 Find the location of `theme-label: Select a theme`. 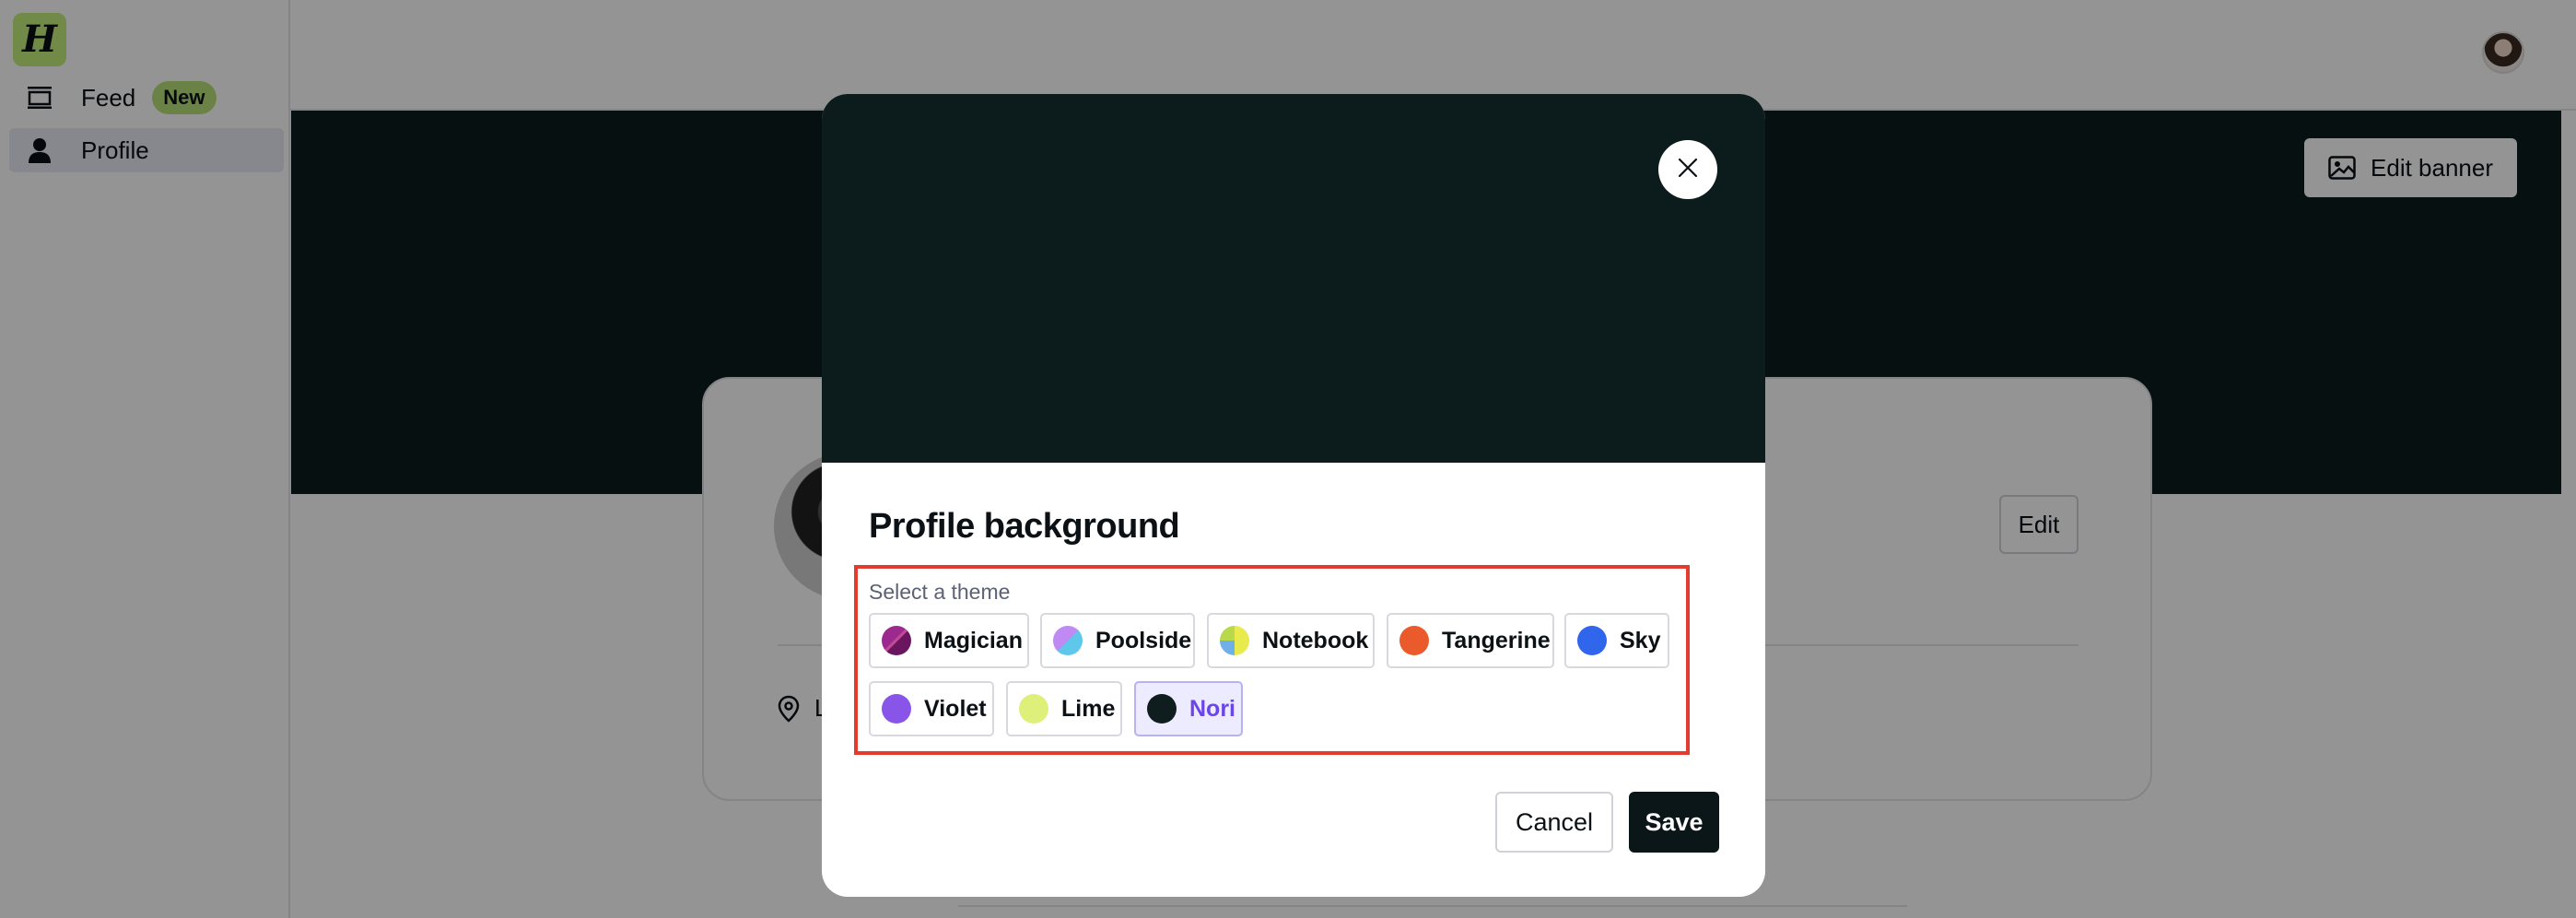

theme-label: Select a theme is located at coordinates (940, 592).